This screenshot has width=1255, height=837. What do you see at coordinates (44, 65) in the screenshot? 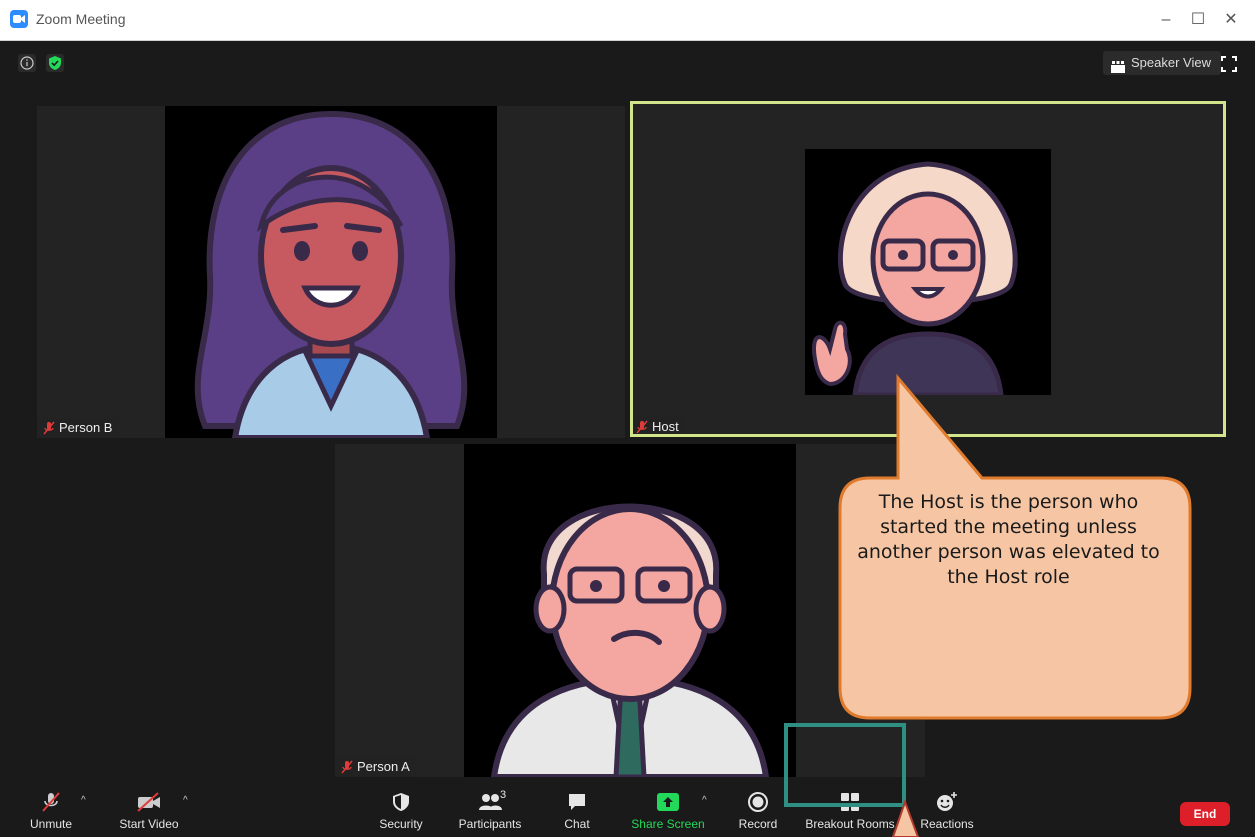
I see `meeting-info-bar` at bounding box center [44, 65].